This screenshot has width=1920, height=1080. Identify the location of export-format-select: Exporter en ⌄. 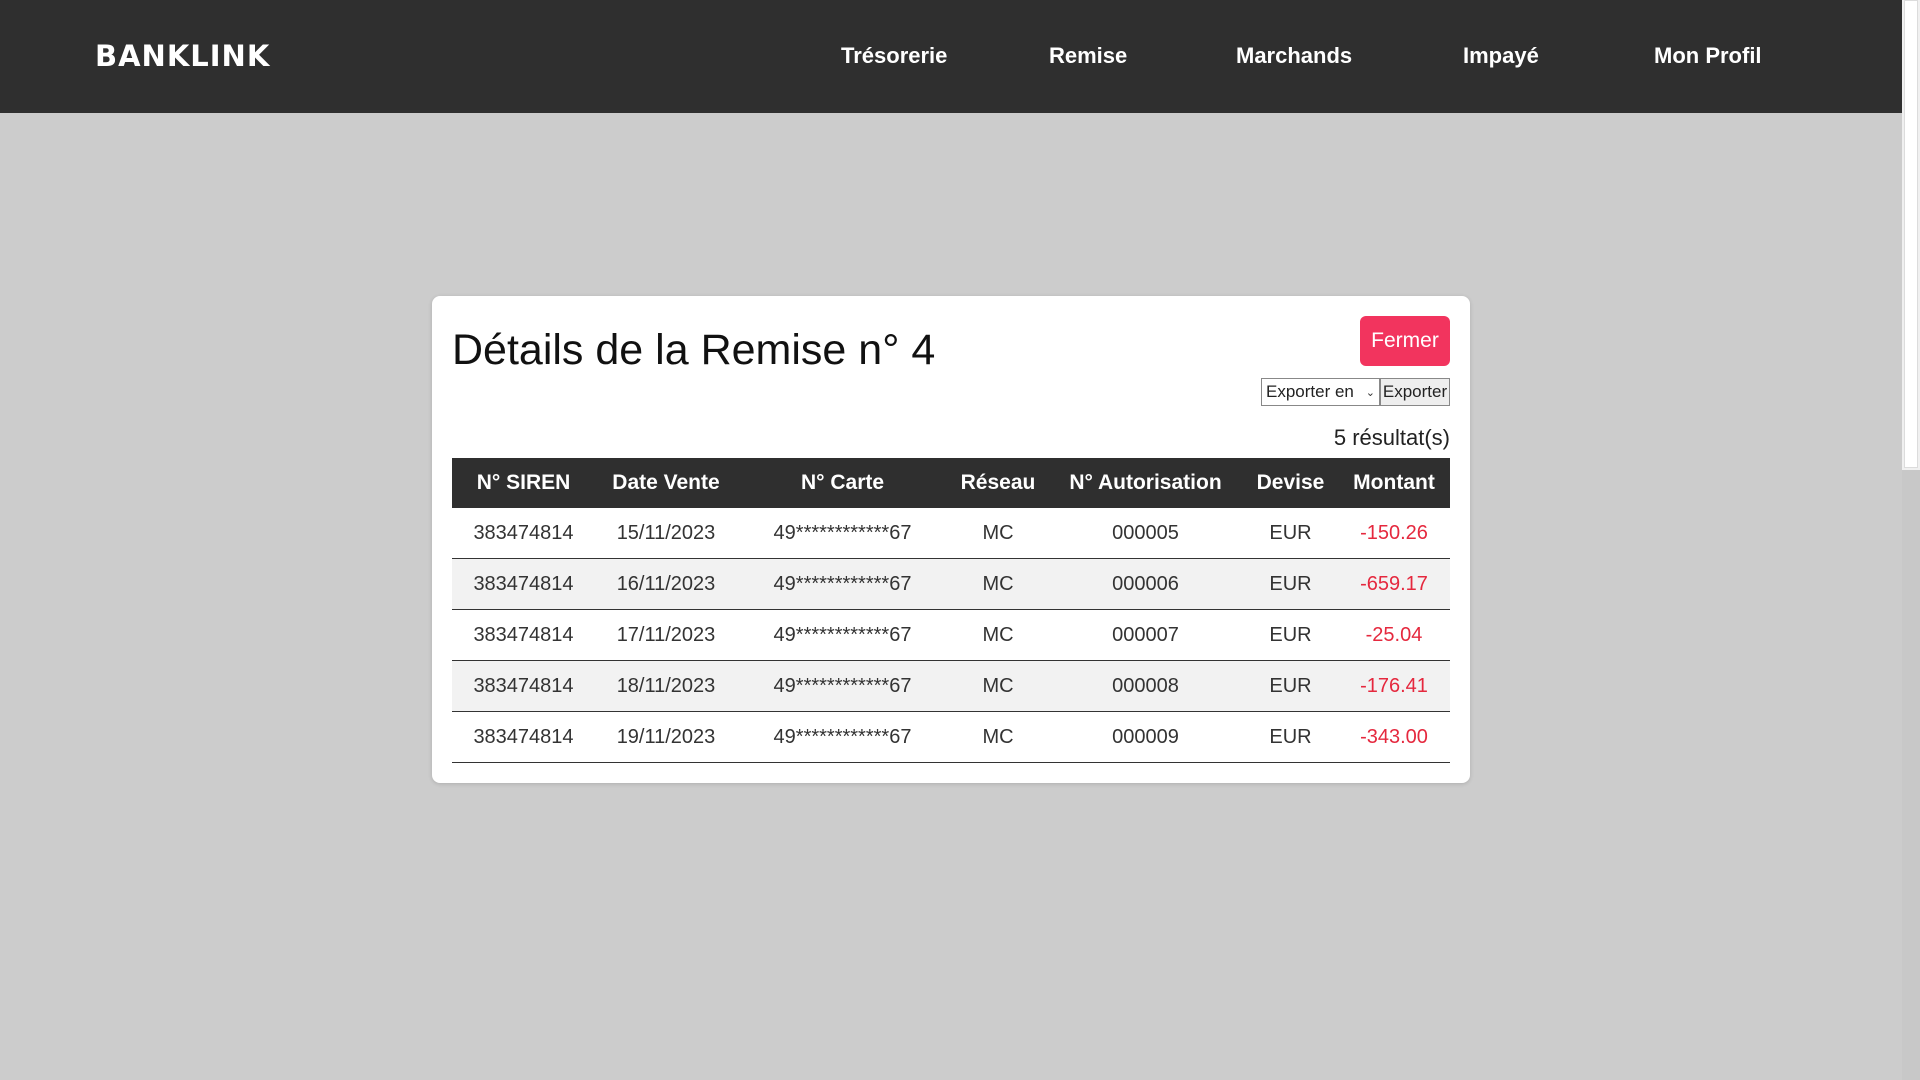
(1320, 392).